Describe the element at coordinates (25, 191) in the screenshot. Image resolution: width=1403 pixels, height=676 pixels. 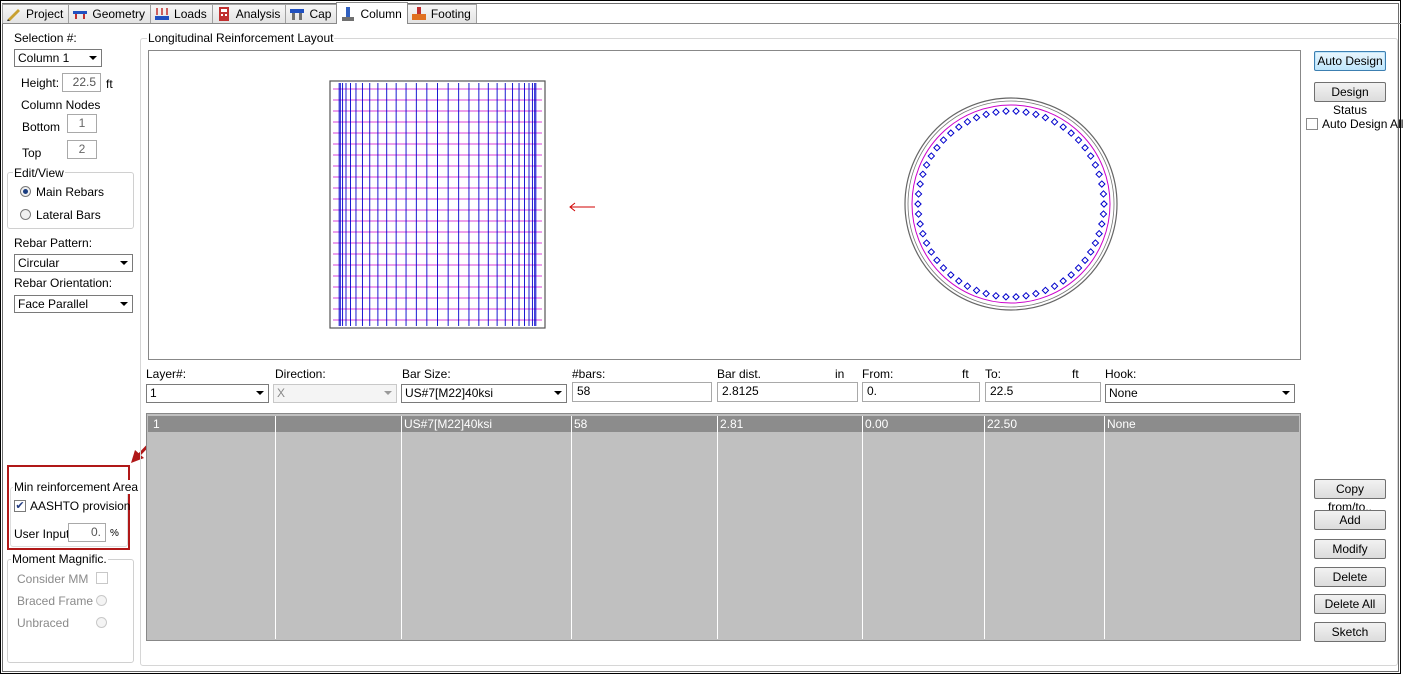
I see `main-rebars-radio` at that location.